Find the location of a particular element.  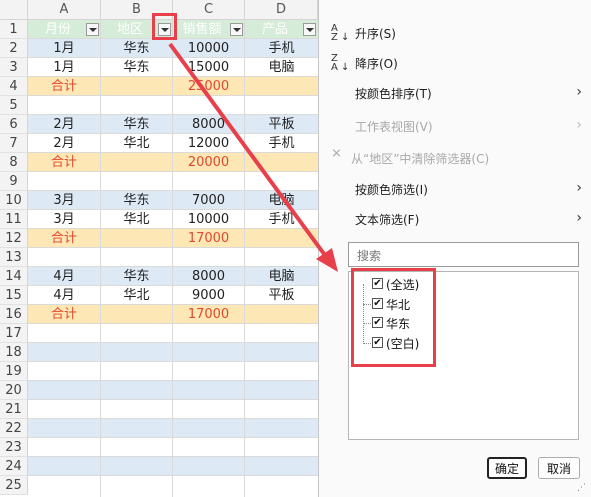

annotation-arrow-line is located at coordinates (248, 151).